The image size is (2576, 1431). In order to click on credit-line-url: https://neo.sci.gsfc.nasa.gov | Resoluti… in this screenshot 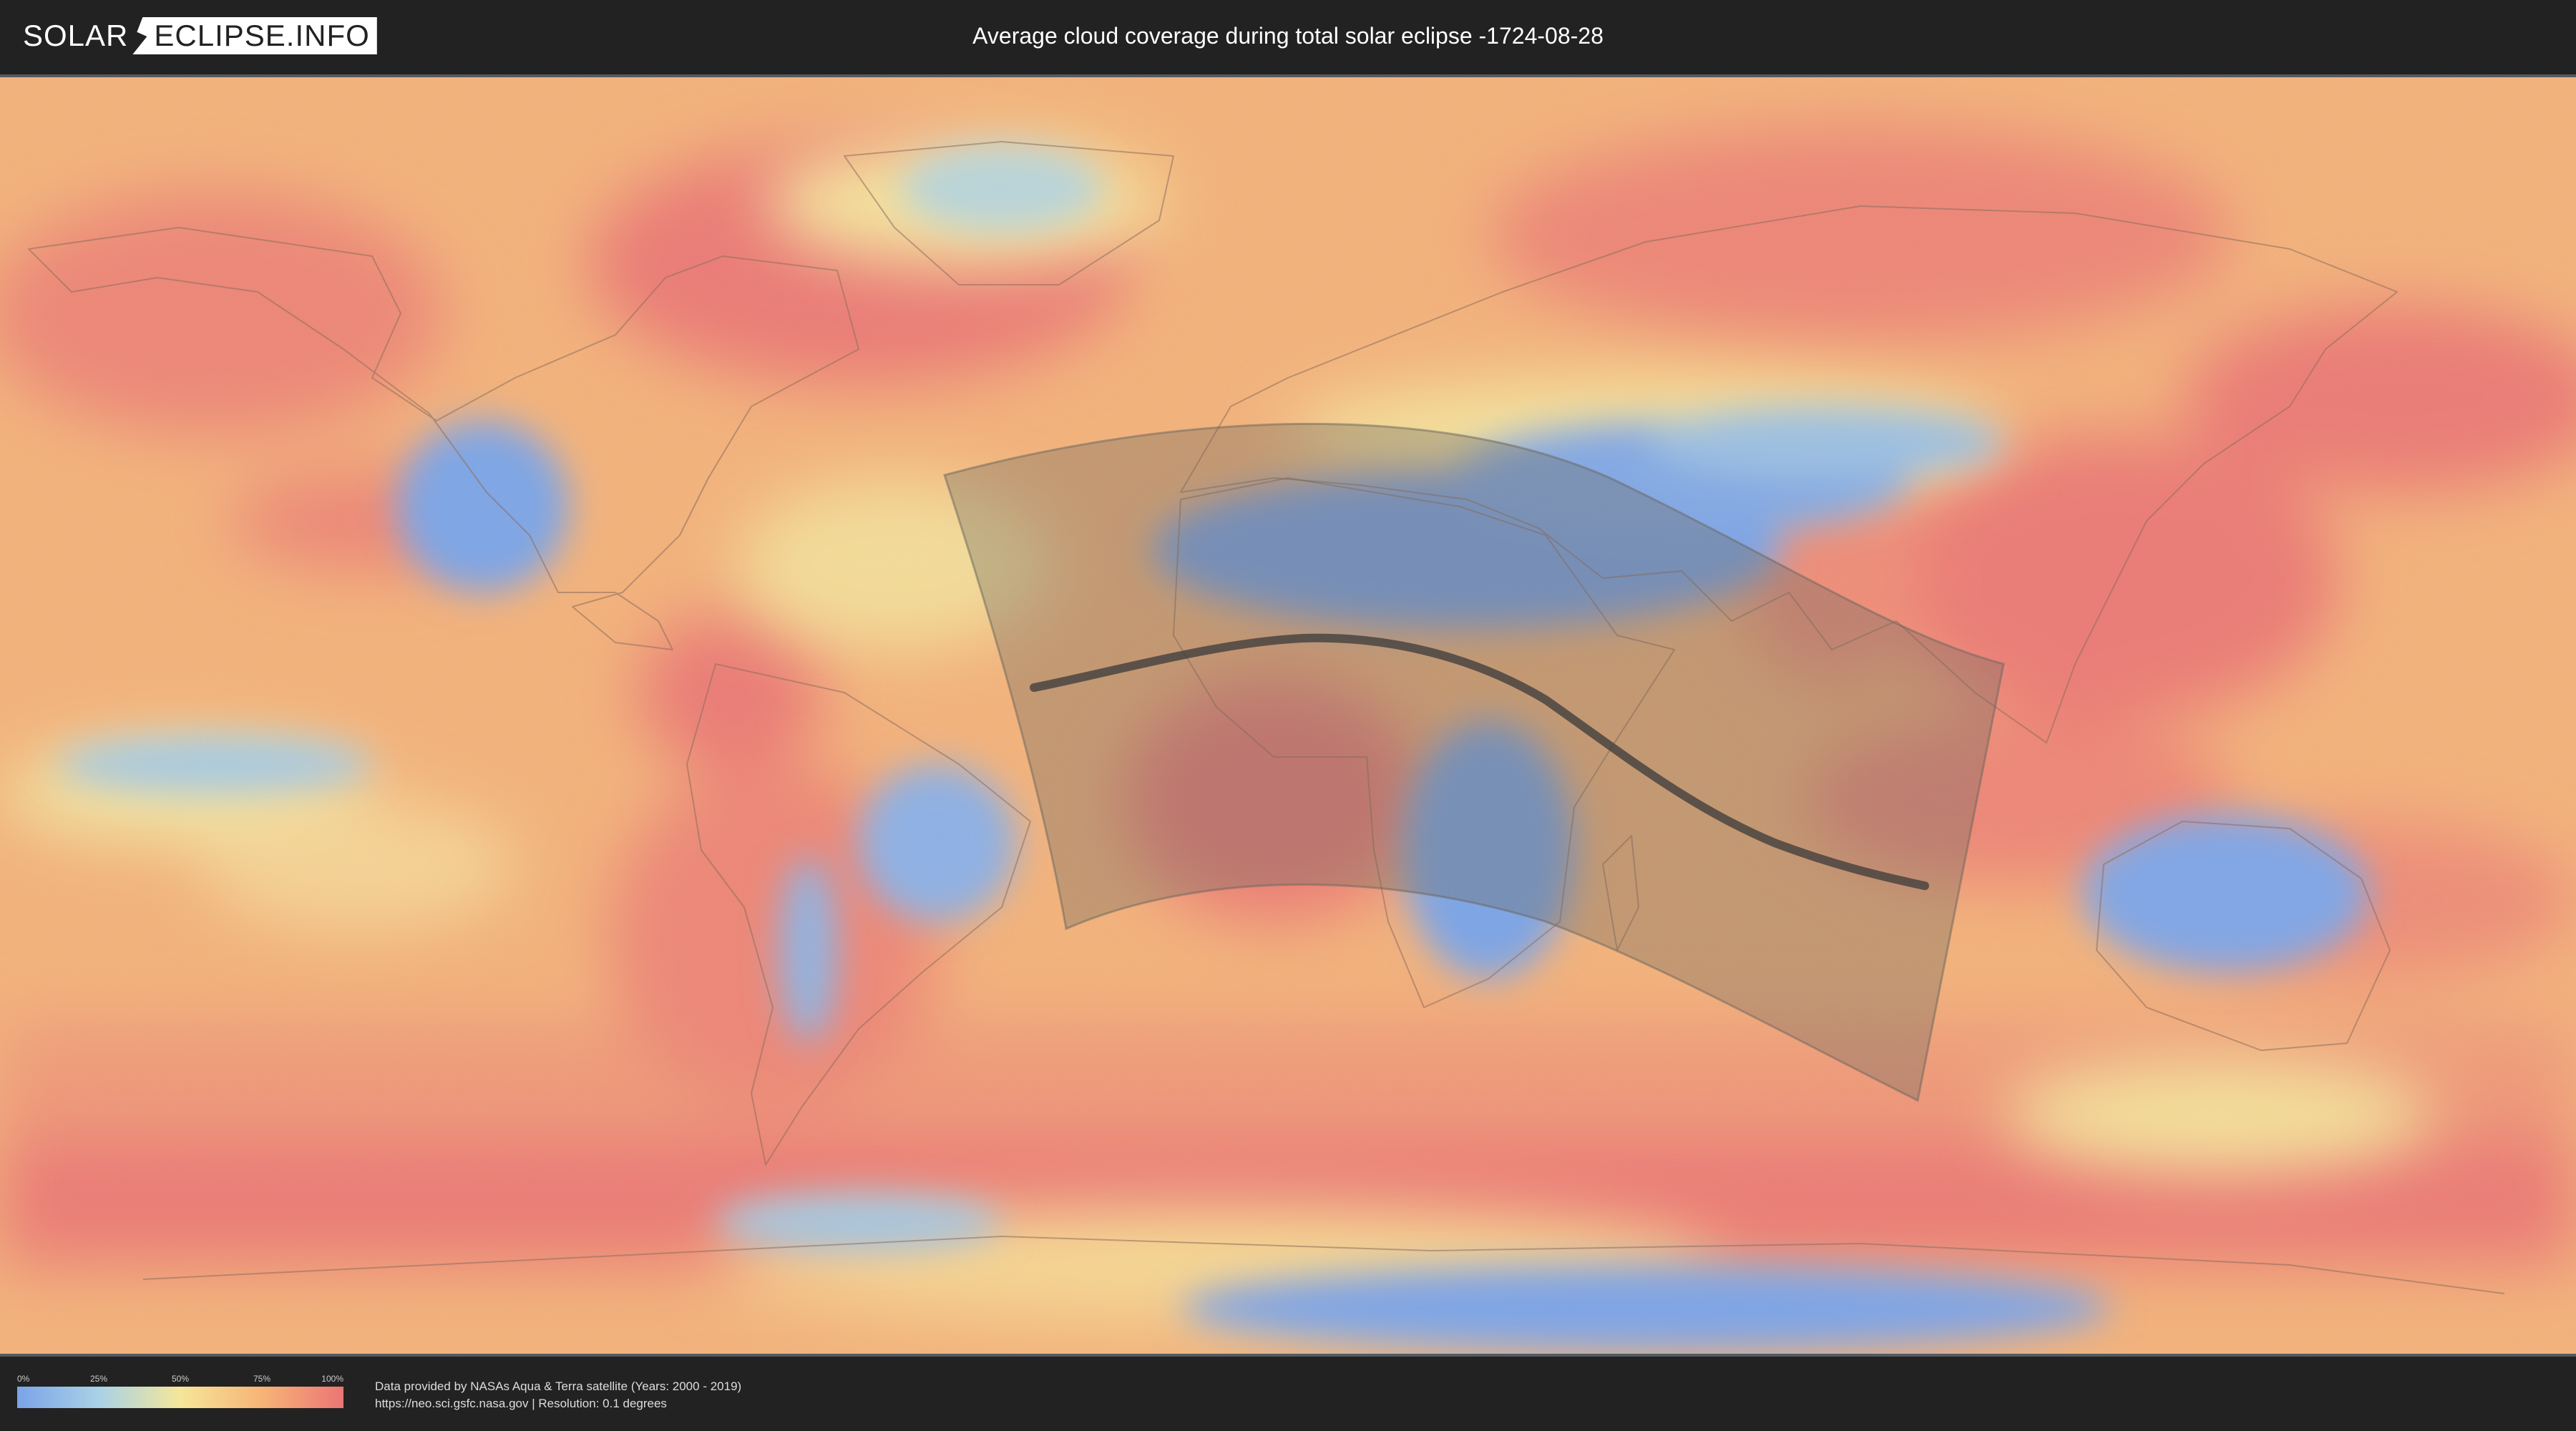, I will do `click(521, 1404)`.